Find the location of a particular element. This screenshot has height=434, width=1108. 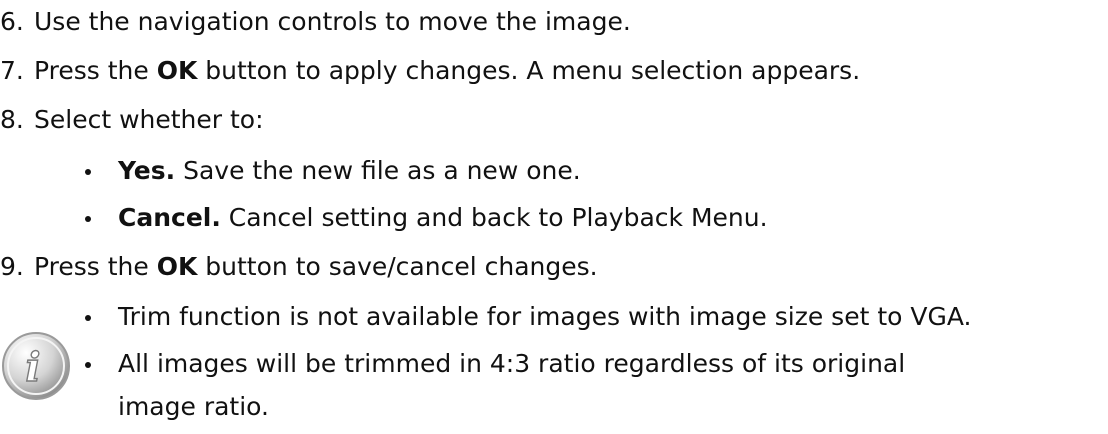

step-text: button to save/cancel changes. is located at coordinates (397, 266).